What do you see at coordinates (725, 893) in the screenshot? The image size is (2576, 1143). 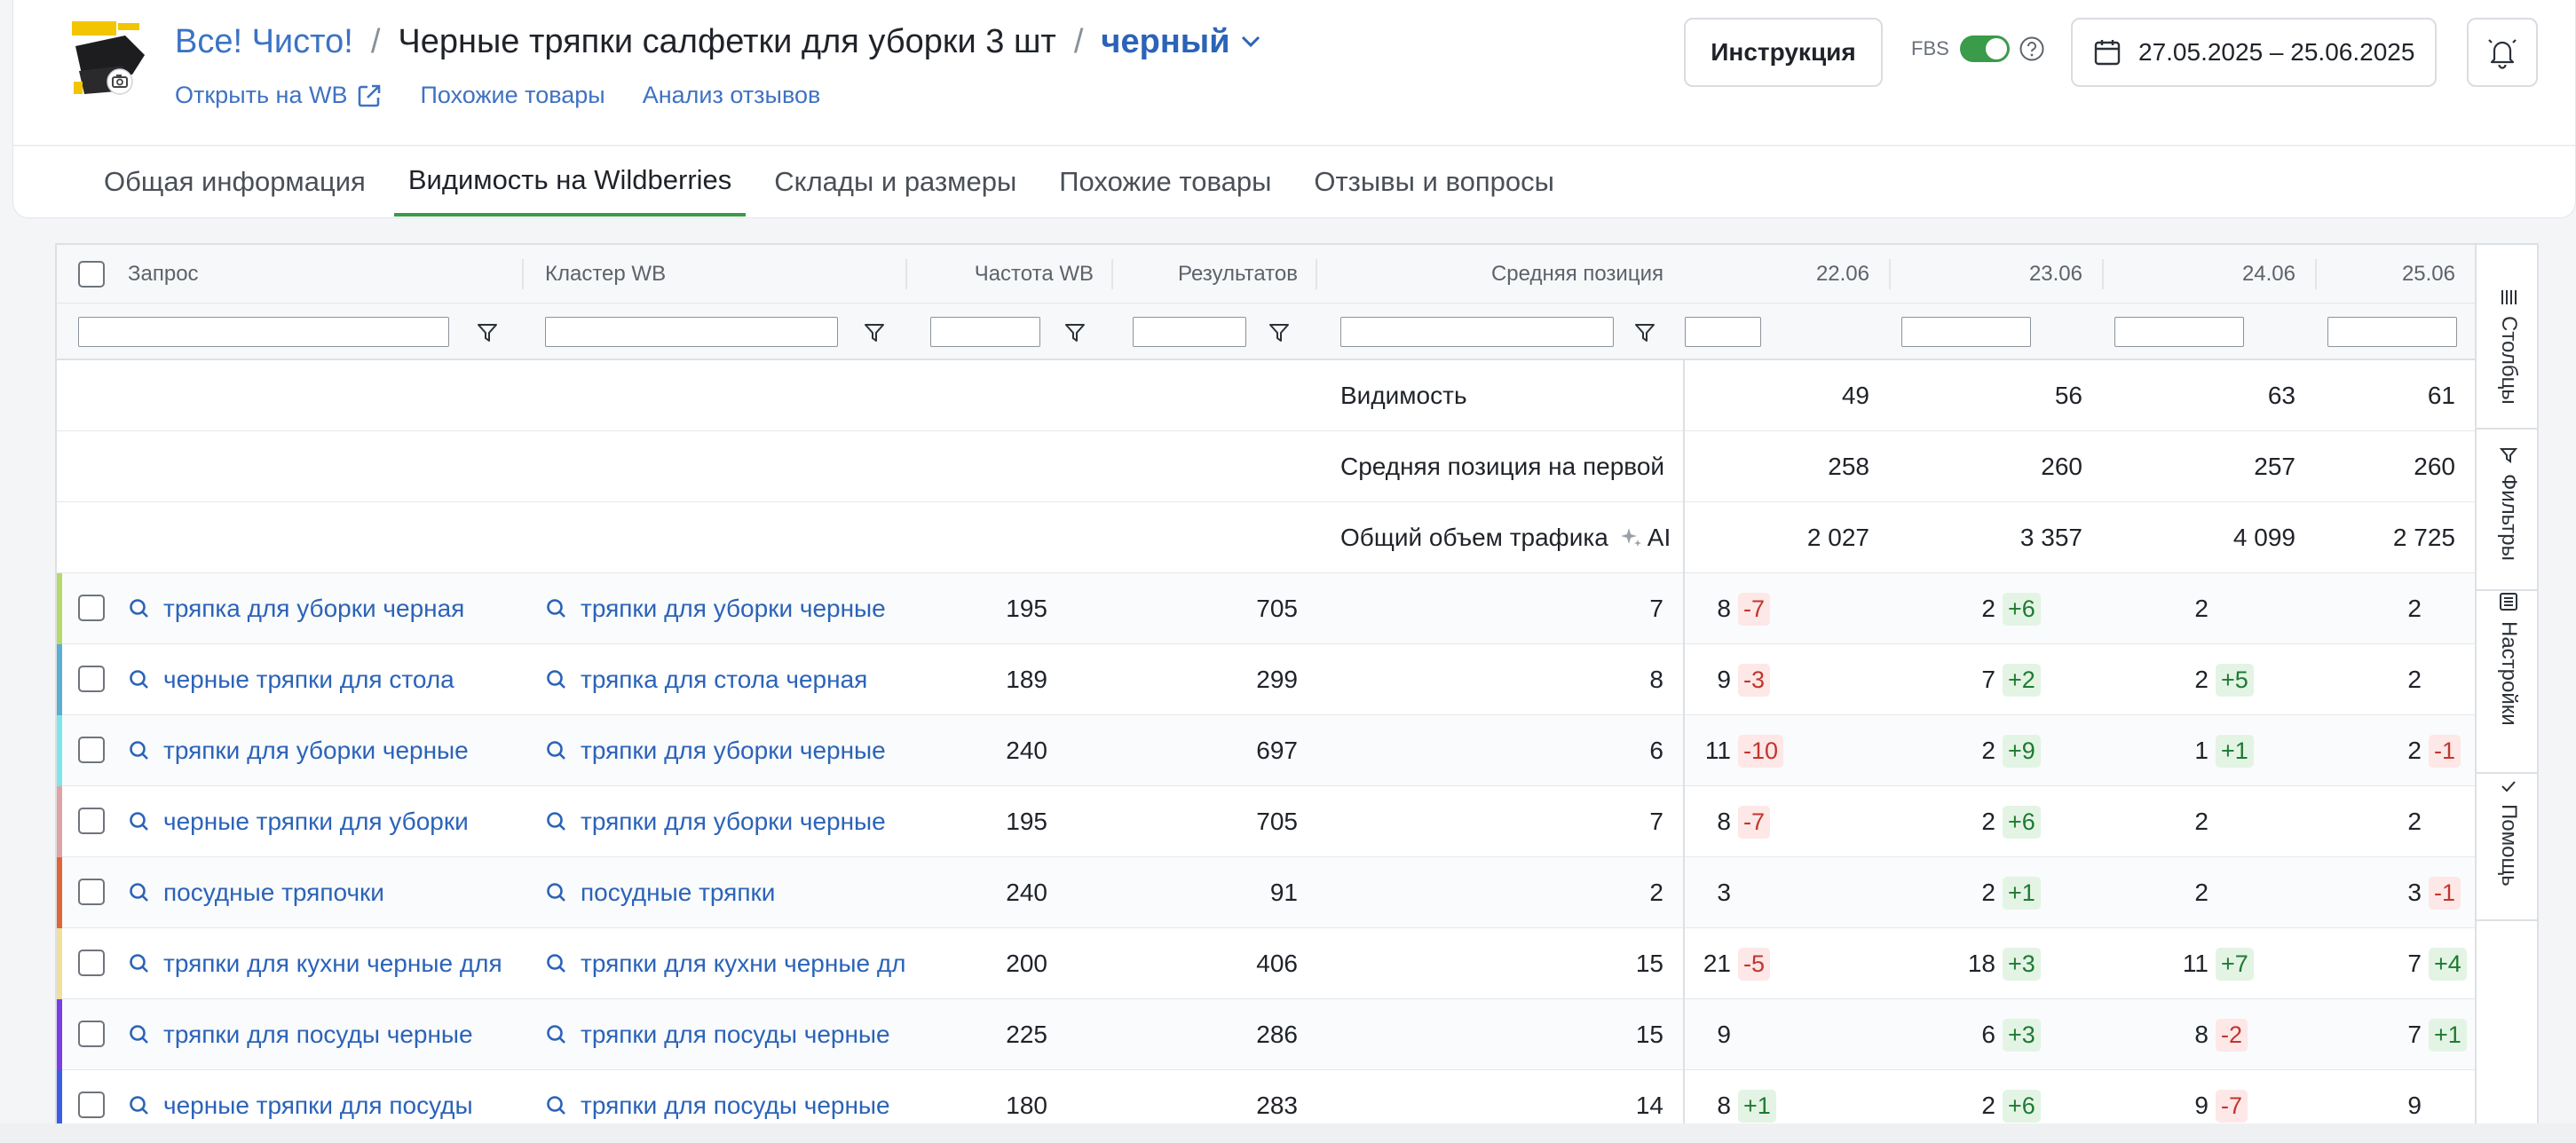 I see `cluster-link: посудные тряпки` at bounding box center [725, 893].